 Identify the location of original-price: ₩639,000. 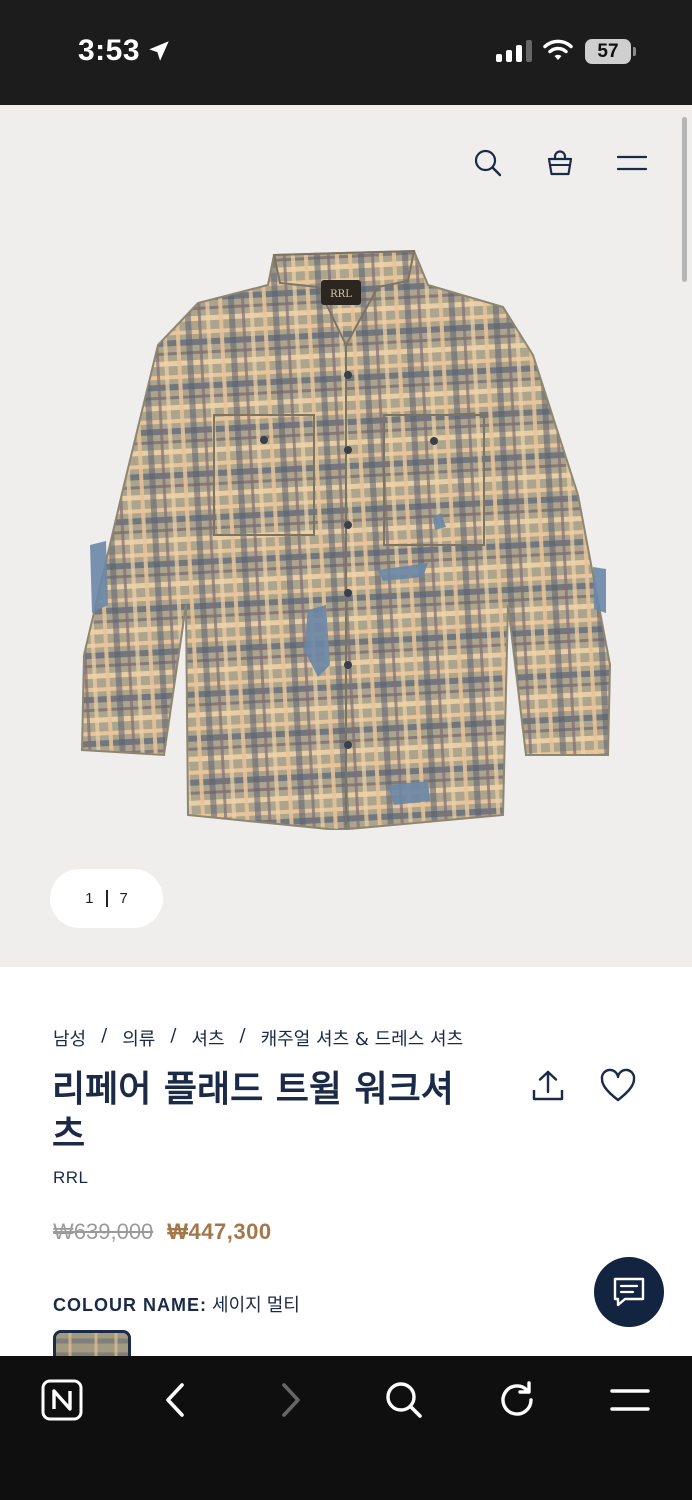
(103, 1231).